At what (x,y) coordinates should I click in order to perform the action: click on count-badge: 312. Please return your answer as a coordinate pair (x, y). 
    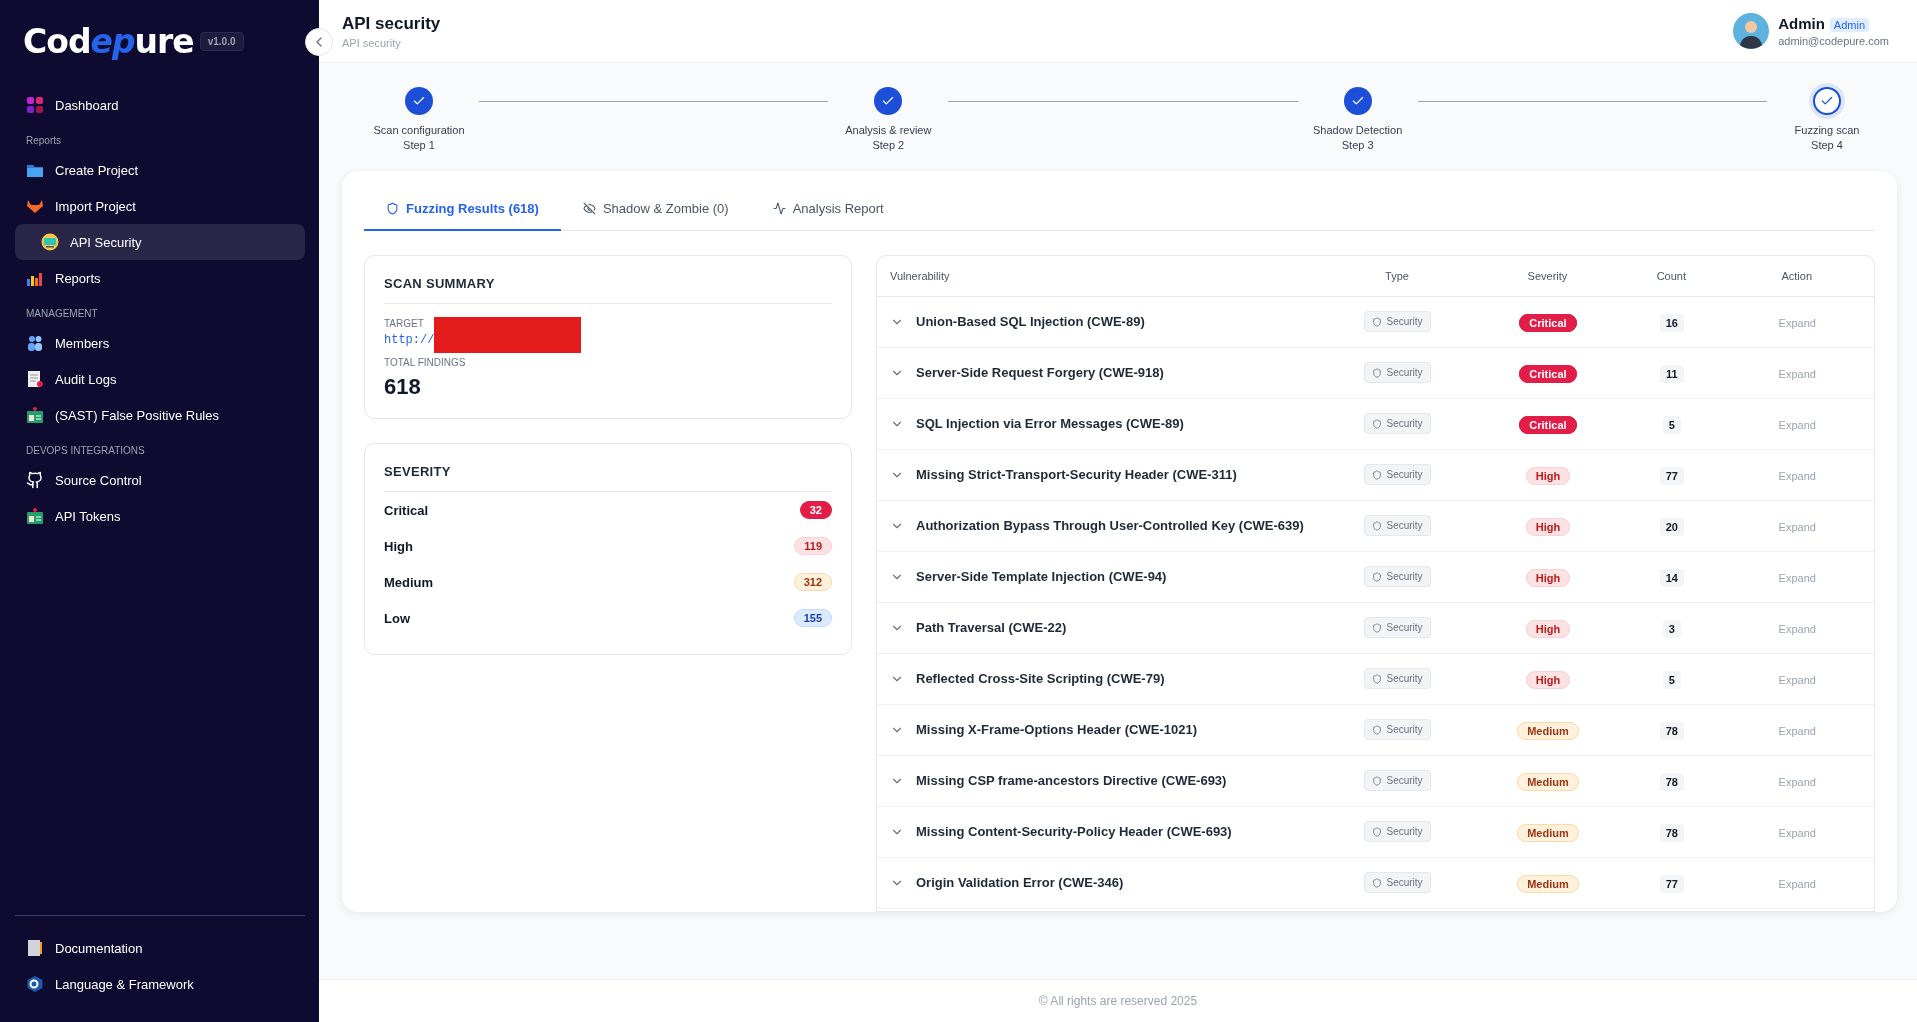
    Looking at the image, I should click on (812, 582).